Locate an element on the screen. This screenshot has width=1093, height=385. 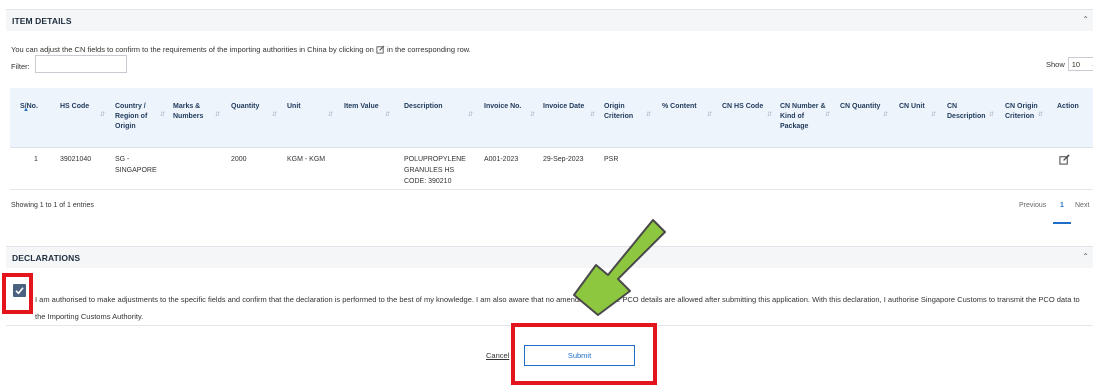
cell-country: SG - SINGAPORE is located at coordinates (136, 165).